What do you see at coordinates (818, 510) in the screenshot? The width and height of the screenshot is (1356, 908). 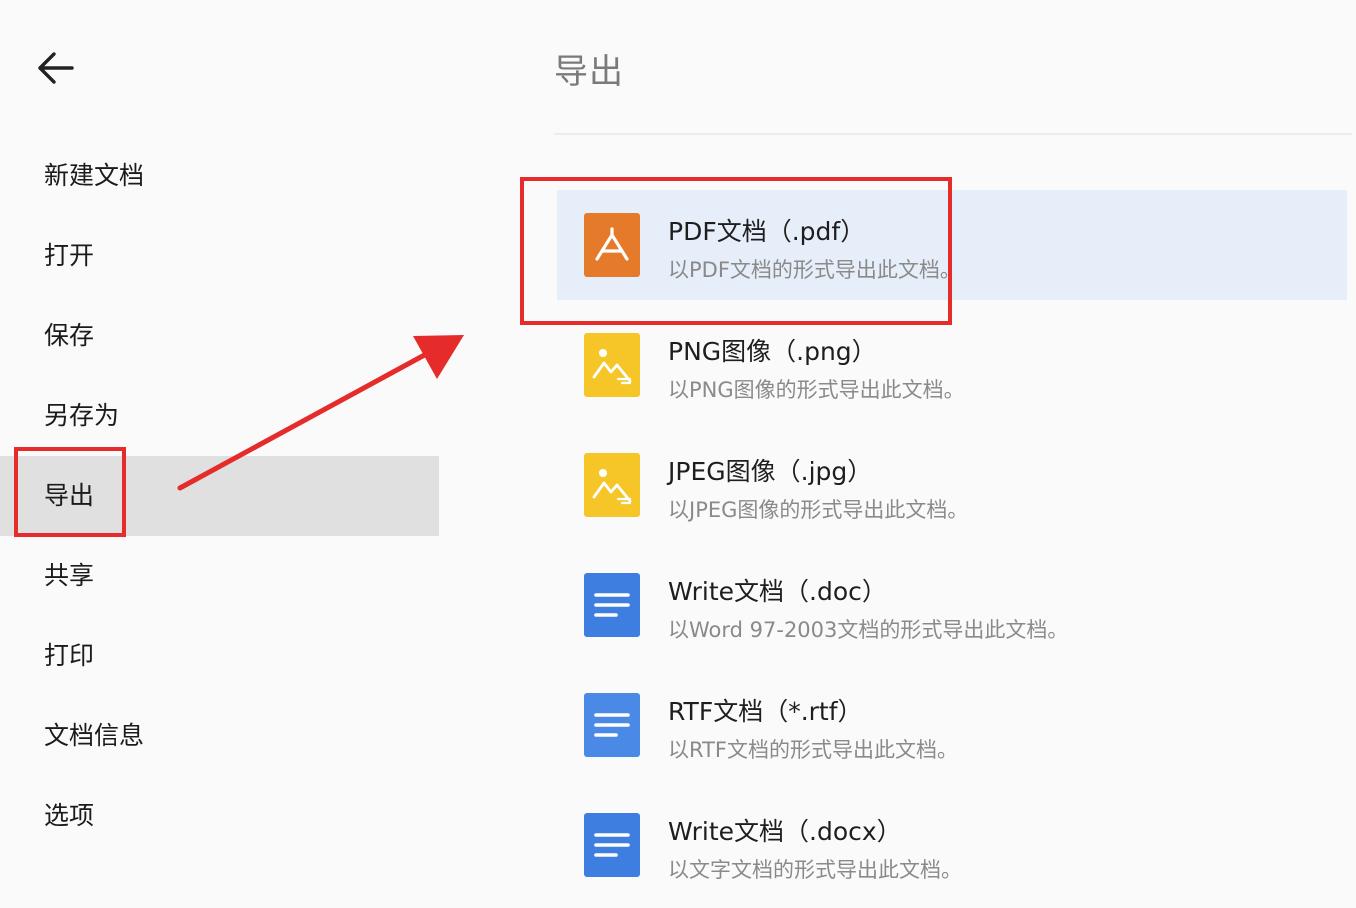 I see `export-option-description: 以JPEG图像的形式导出此文档。` at bounding box center [818, 510].